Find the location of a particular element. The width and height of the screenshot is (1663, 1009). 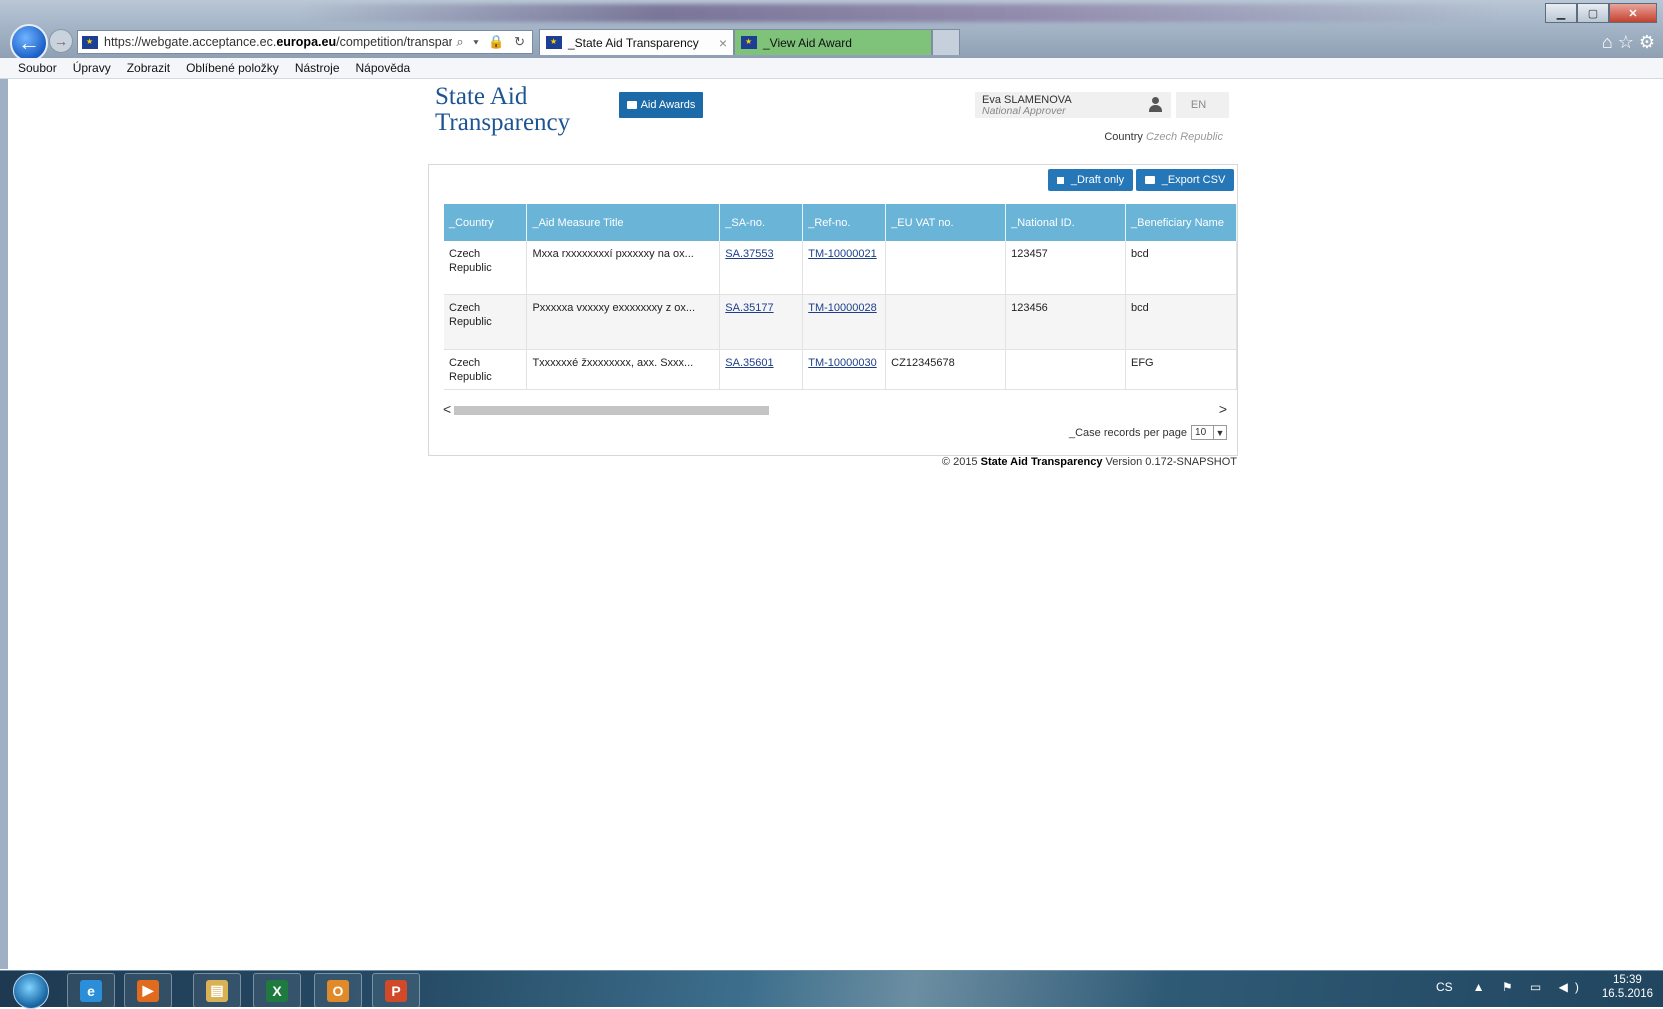

column-header-ref-no: _Ref-no. is located at coordinates (844, 222).